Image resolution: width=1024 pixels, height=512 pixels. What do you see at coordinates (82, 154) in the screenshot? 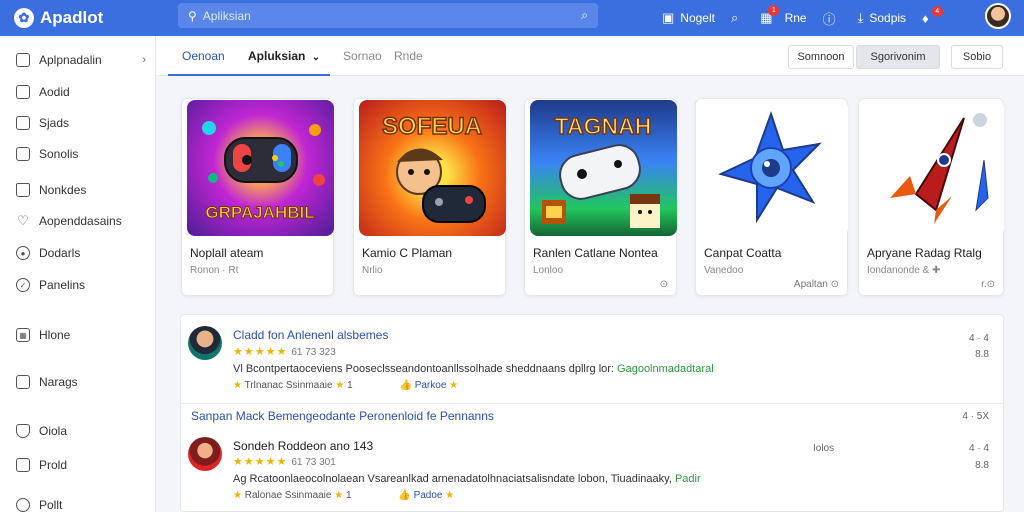
I see `sidebar-item-sonolis: Sonolis` at bounding box center [82, 154].